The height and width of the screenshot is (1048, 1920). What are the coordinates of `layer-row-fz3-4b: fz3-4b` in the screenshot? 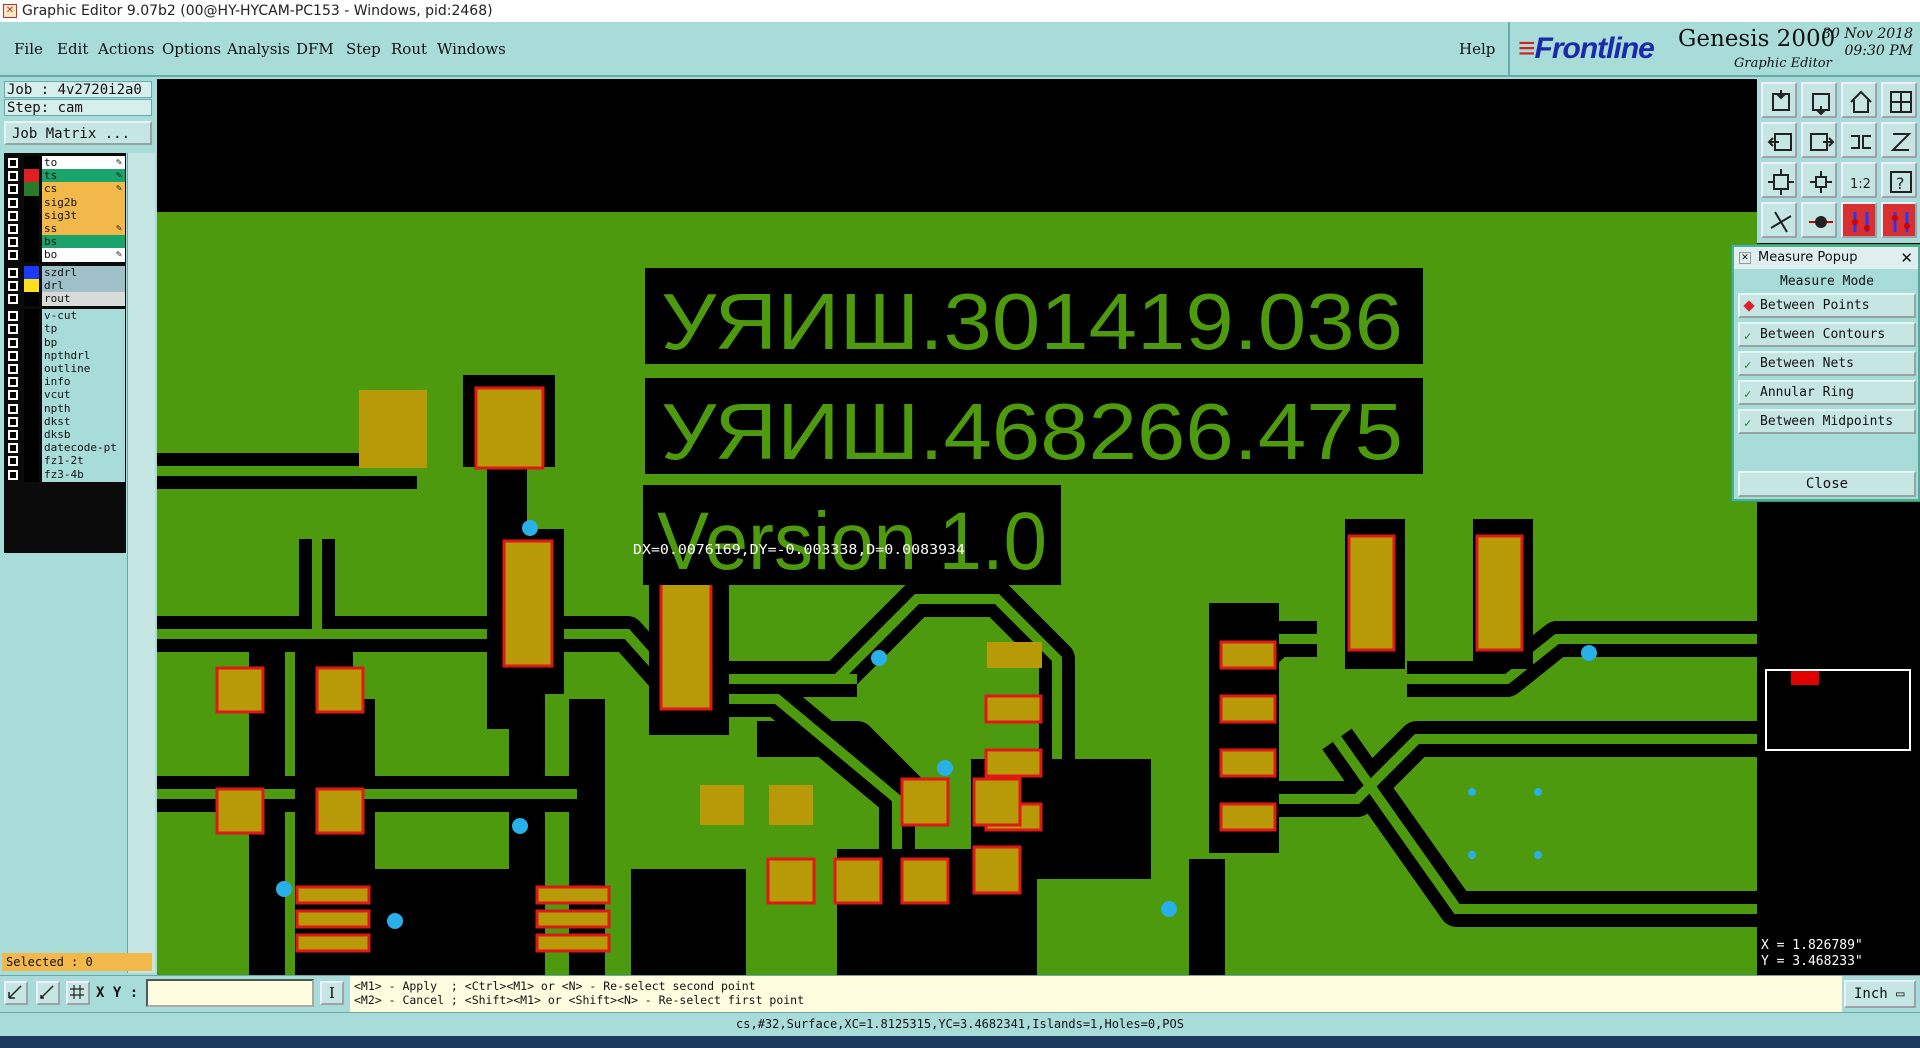 It's located at (65, 475).